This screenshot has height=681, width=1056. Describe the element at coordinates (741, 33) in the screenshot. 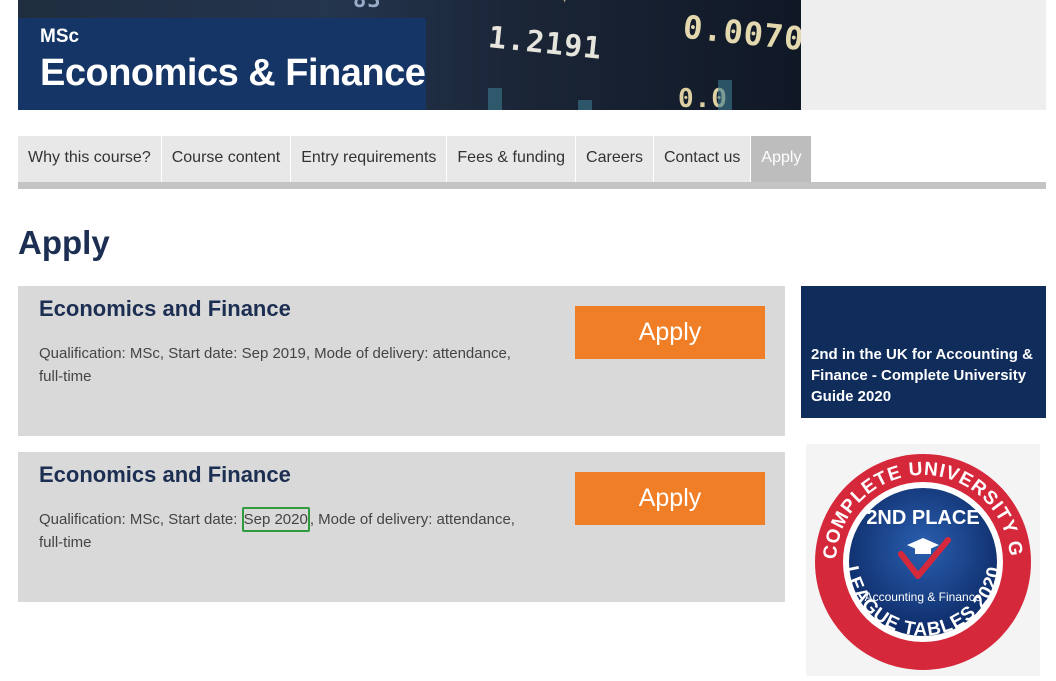

I see `ticker-number: 0.0070` at that location.